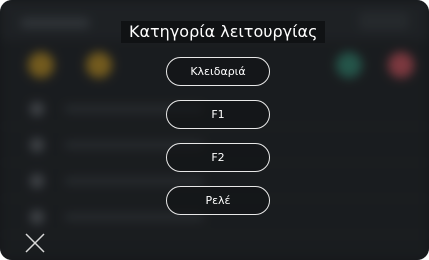 The image size is (429, 260). I want to click on close-button, so click(35, 243).